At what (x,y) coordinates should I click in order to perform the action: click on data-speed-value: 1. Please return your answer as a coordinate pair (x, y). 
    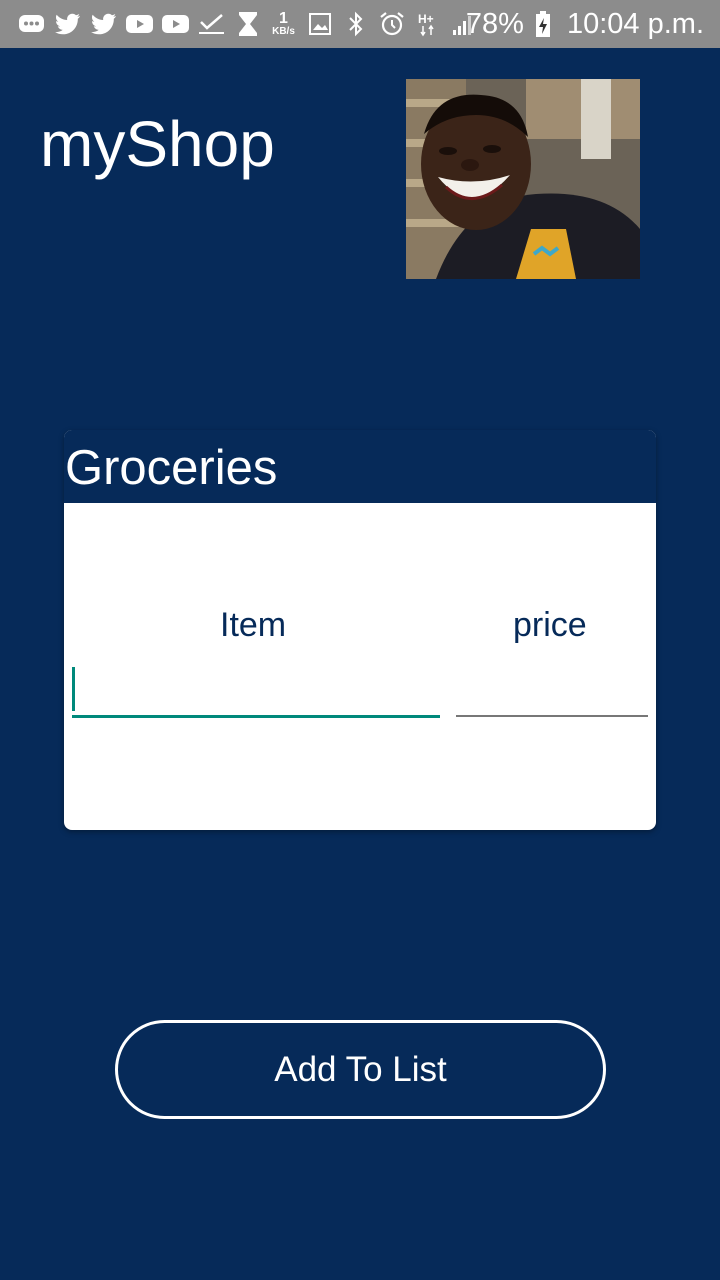
    Looking at the image, I should click on (283, 18).